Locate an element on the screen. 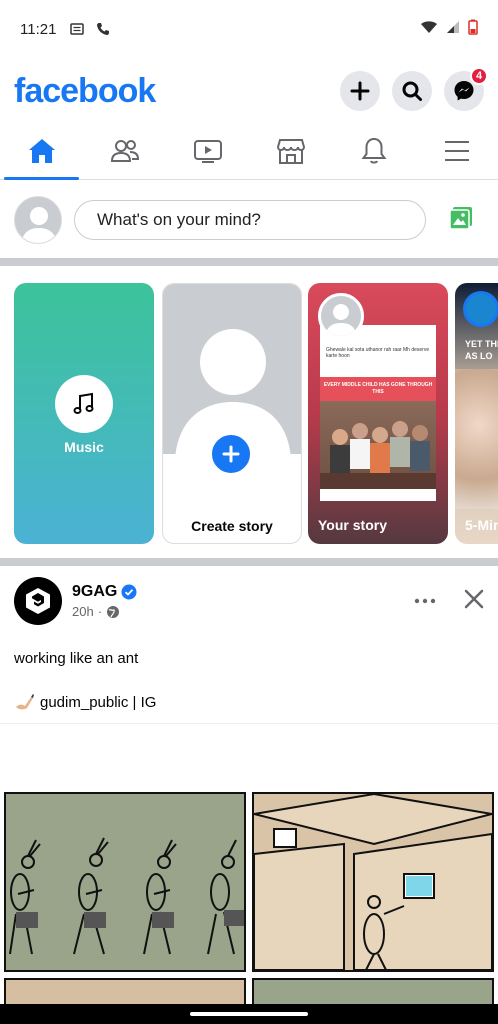  home-gesture-handle is located at coordinates (249, 1014).